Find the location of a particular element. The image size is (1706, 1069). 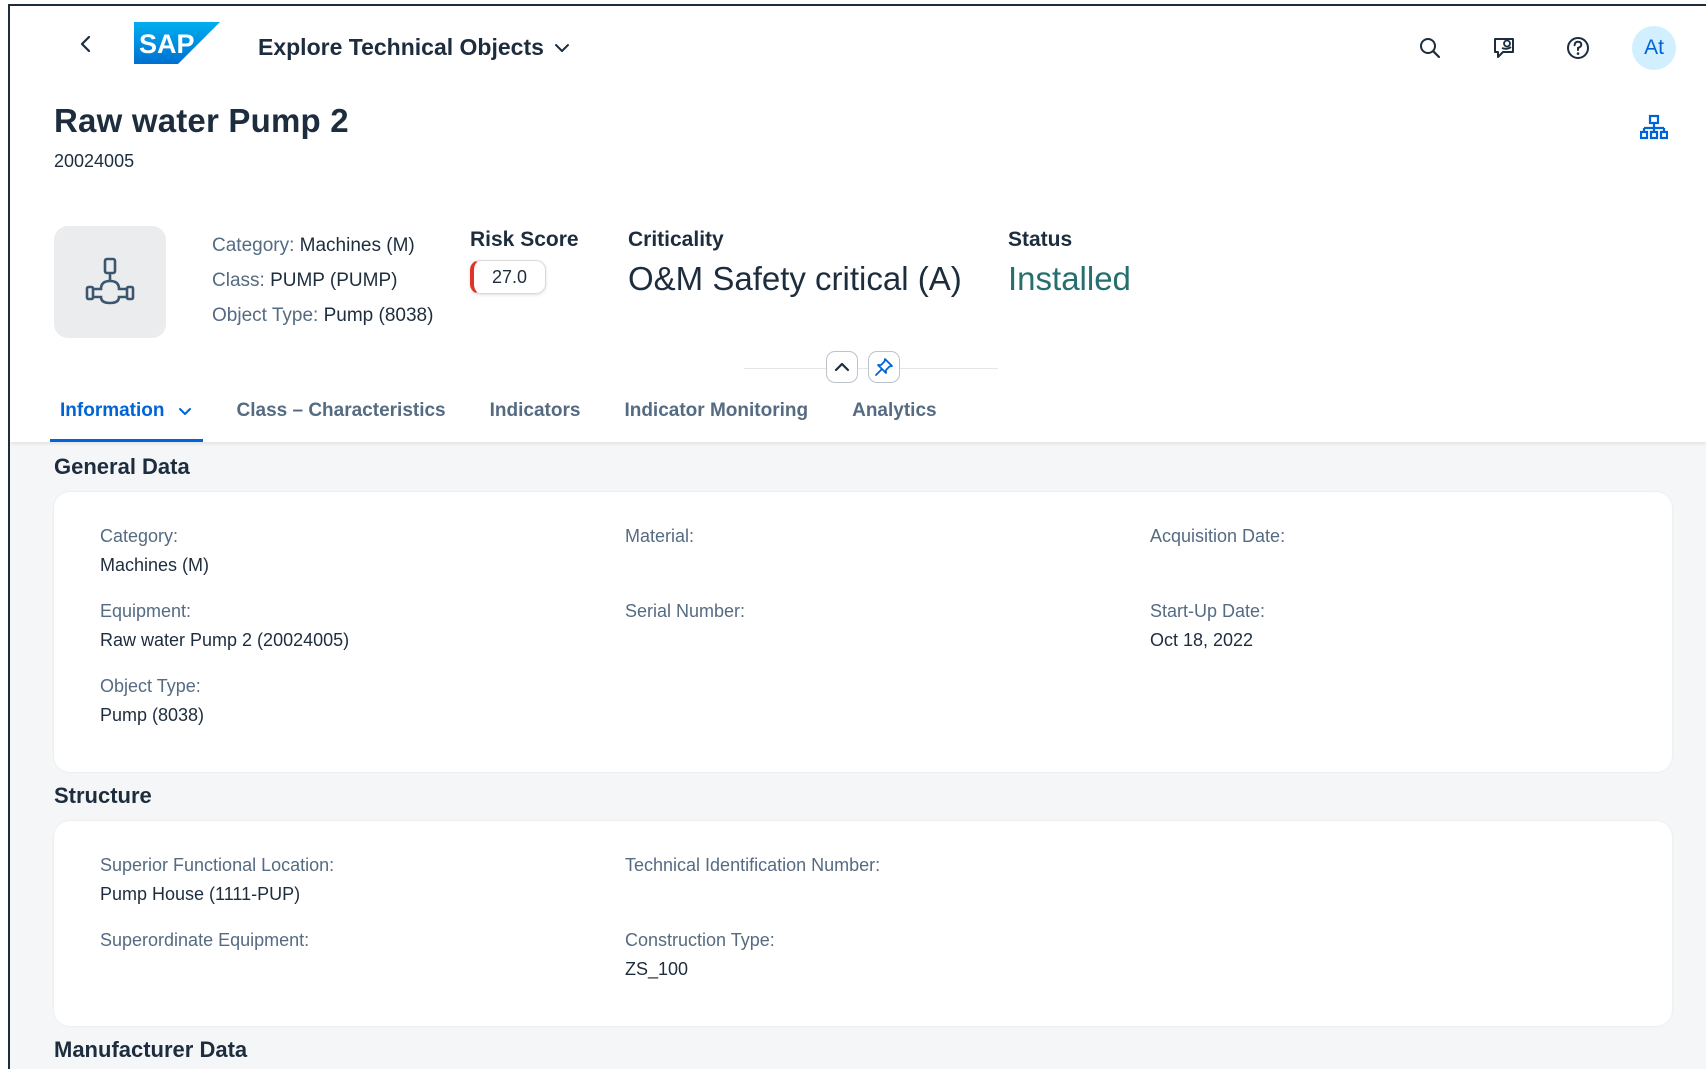

risk-score-kpi: Risk Score 27.0 is located at coordinates (524, 261).